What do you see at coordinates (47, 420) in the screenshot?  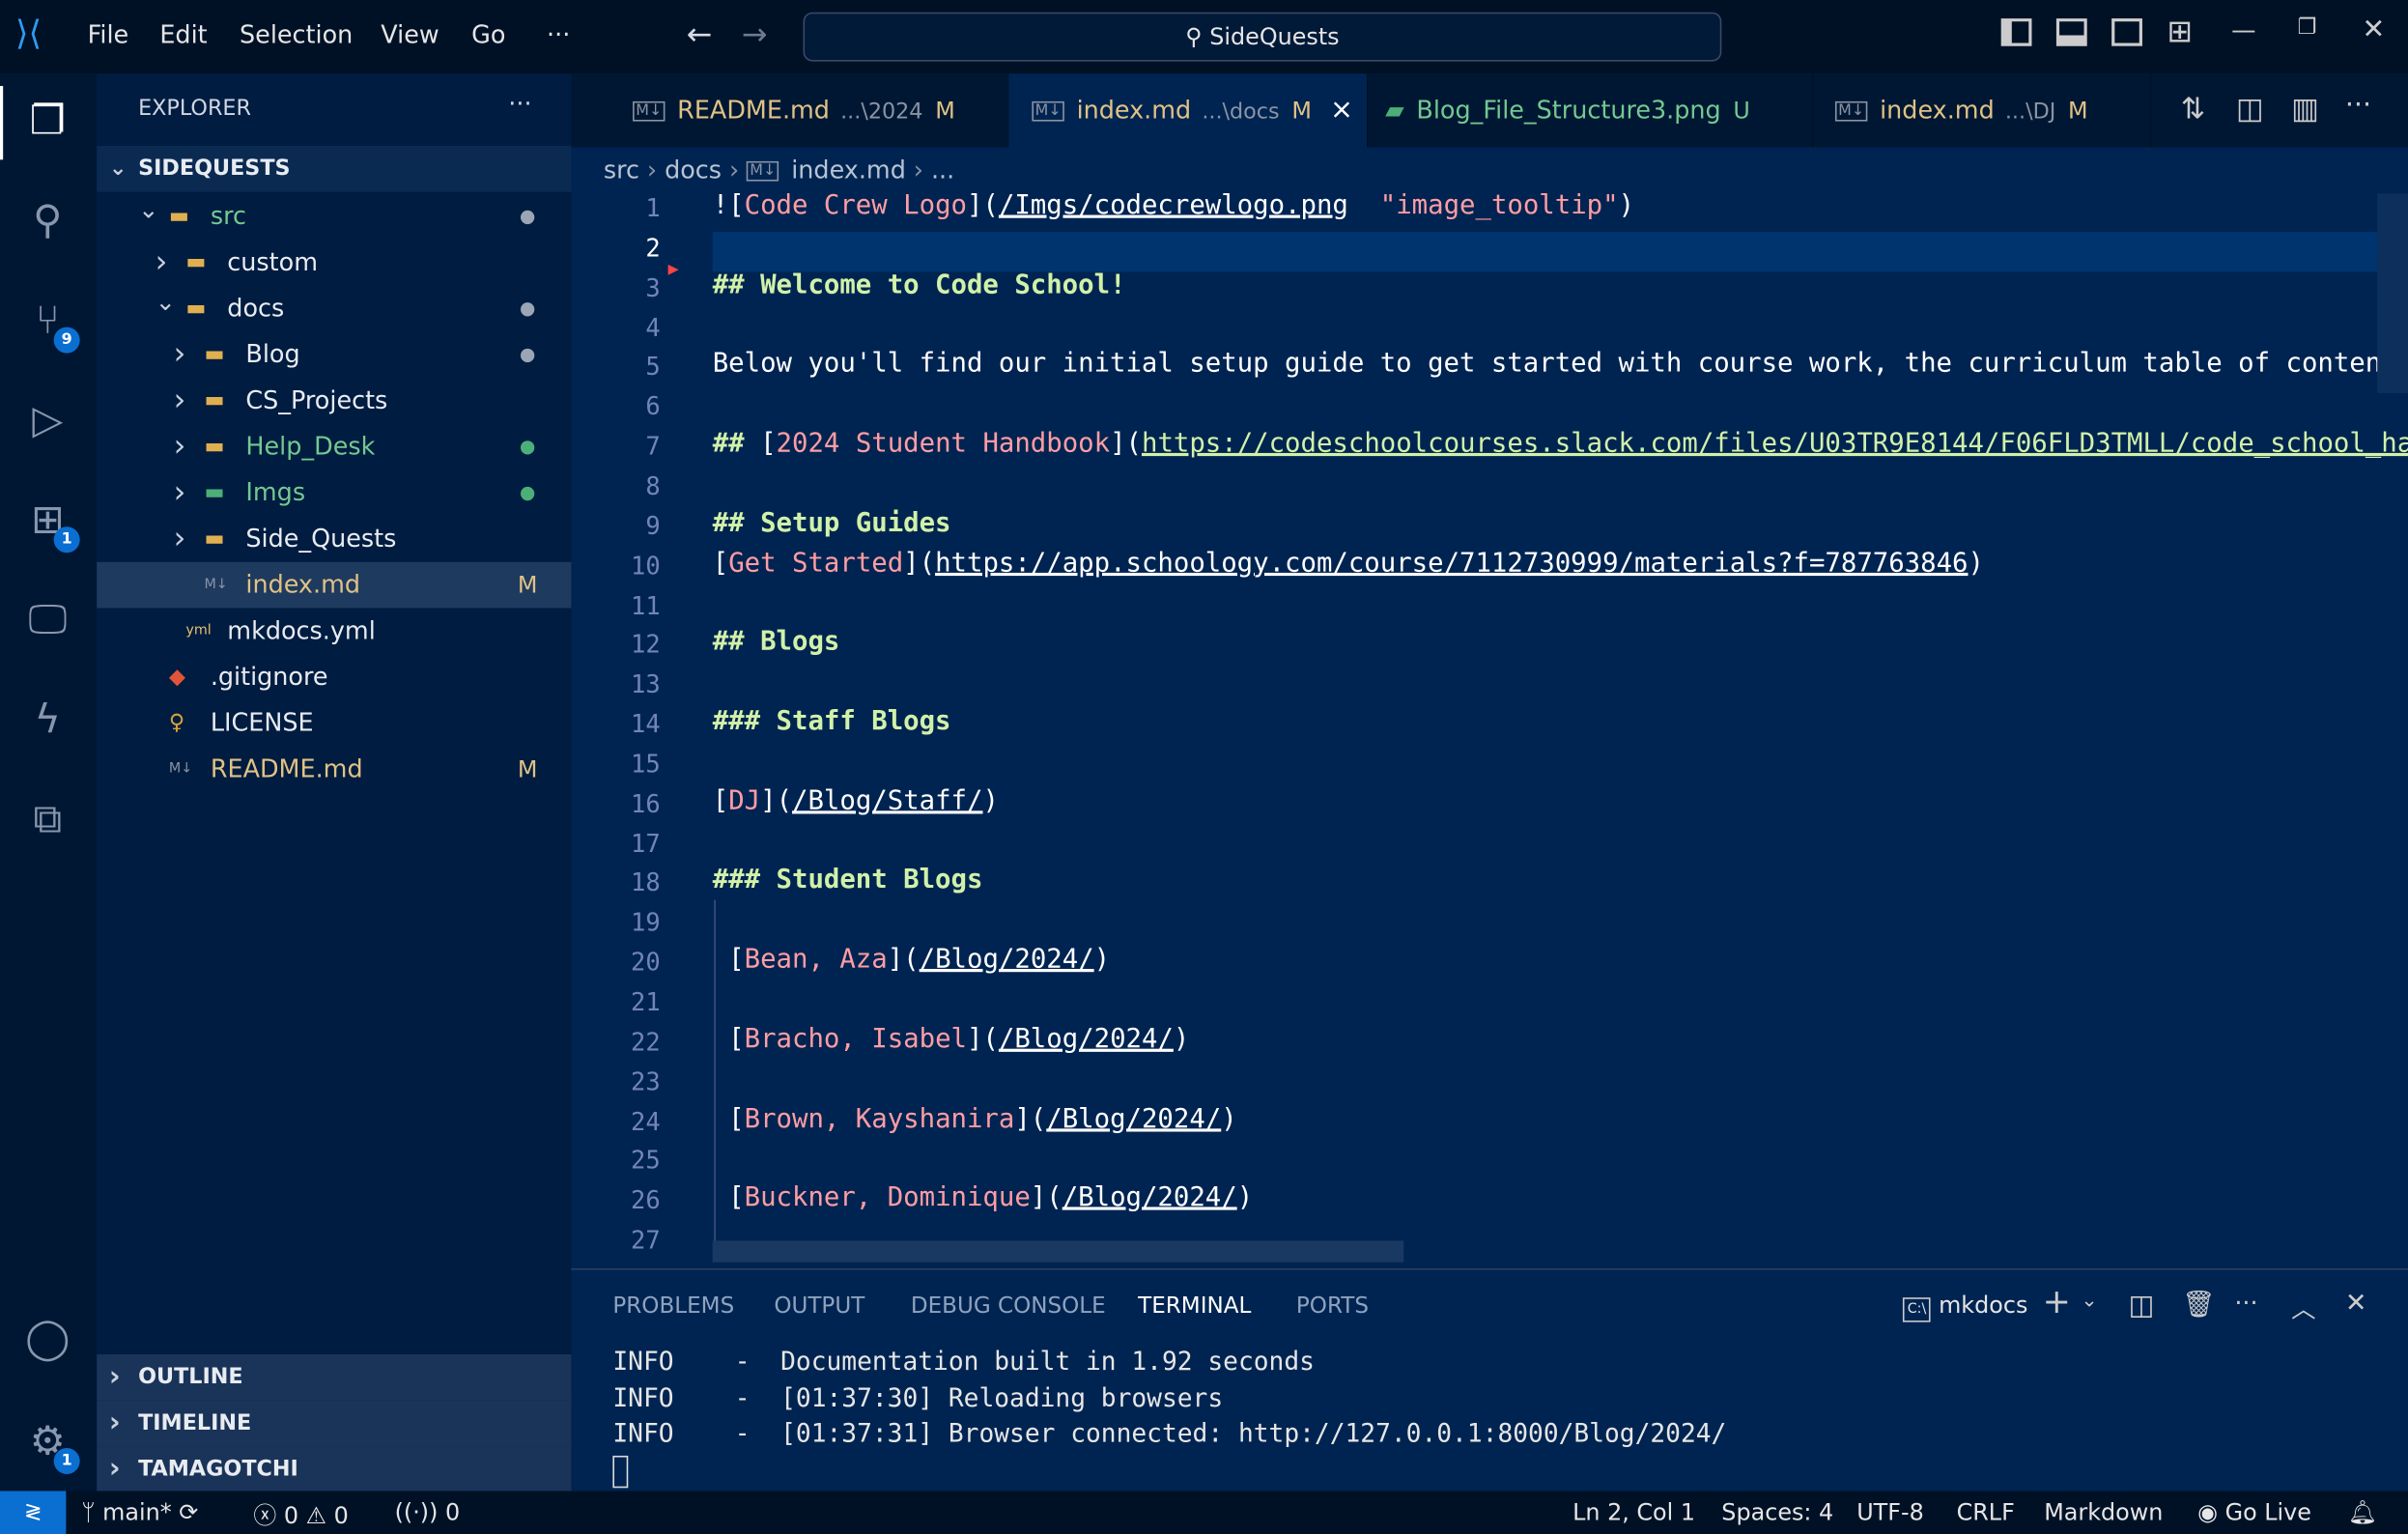 I see `run-debug-icon: ▷` at bounding box center [47, 420].